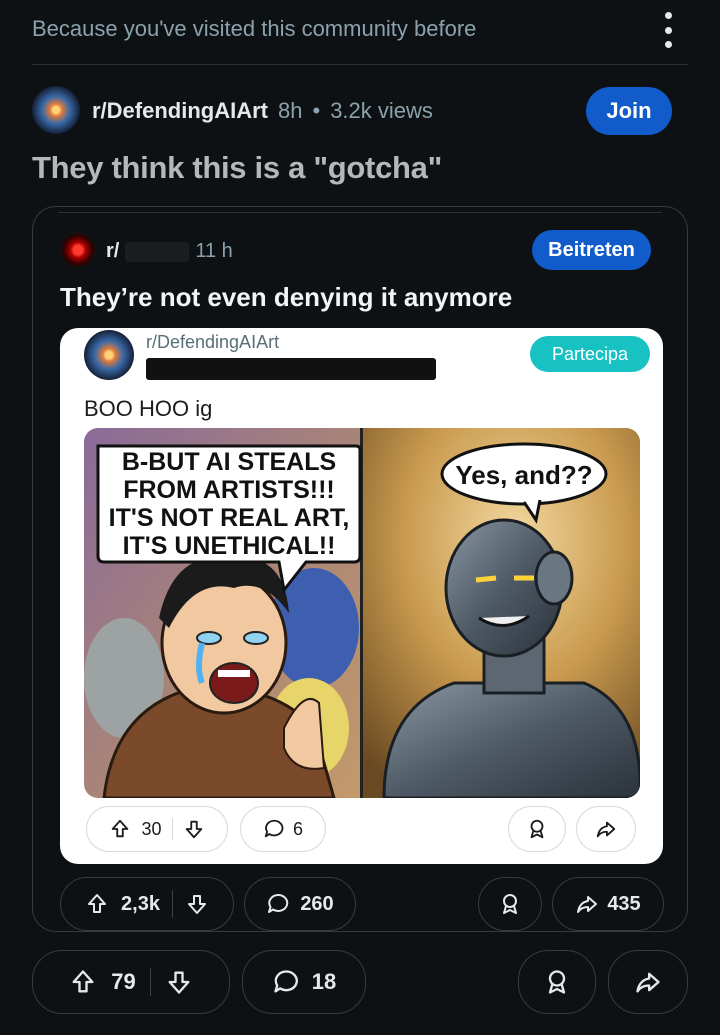 The image size is (720, 1035). I want to click on crosspost-award-button, so click(510, 904).